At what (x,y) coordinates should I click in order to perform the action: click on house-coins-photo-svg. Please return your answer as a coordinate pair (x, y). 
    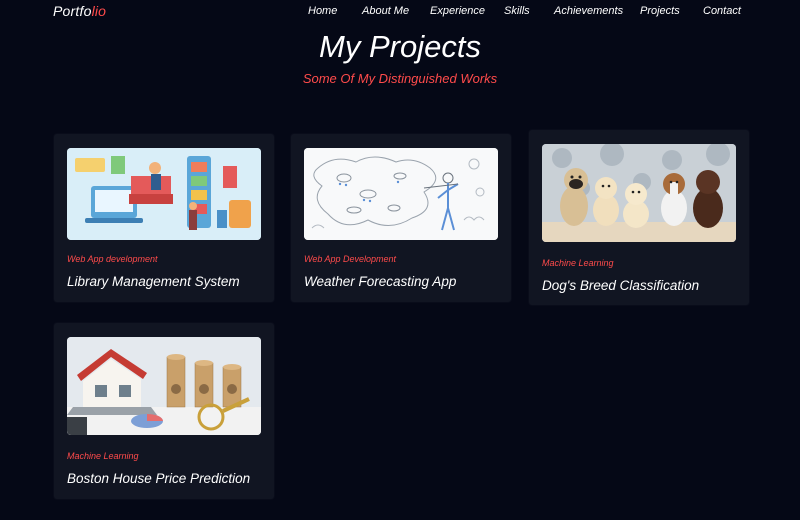
    Looking at the image, I should click on (164, 386).